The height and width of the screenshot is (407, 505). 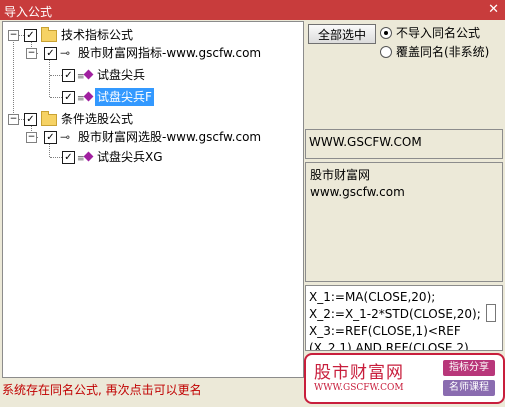 What do you see at coordinates (342, 34) in the screenshot?
I see `select-all-button: 全部选中` at bounding box center [342, 34].